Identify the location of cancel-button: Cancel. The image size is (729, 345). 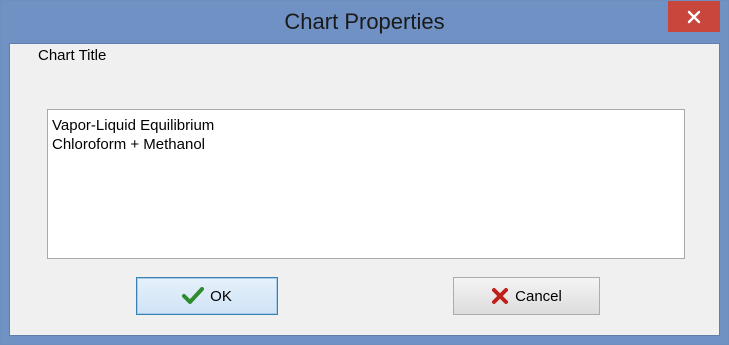
(526, 296).